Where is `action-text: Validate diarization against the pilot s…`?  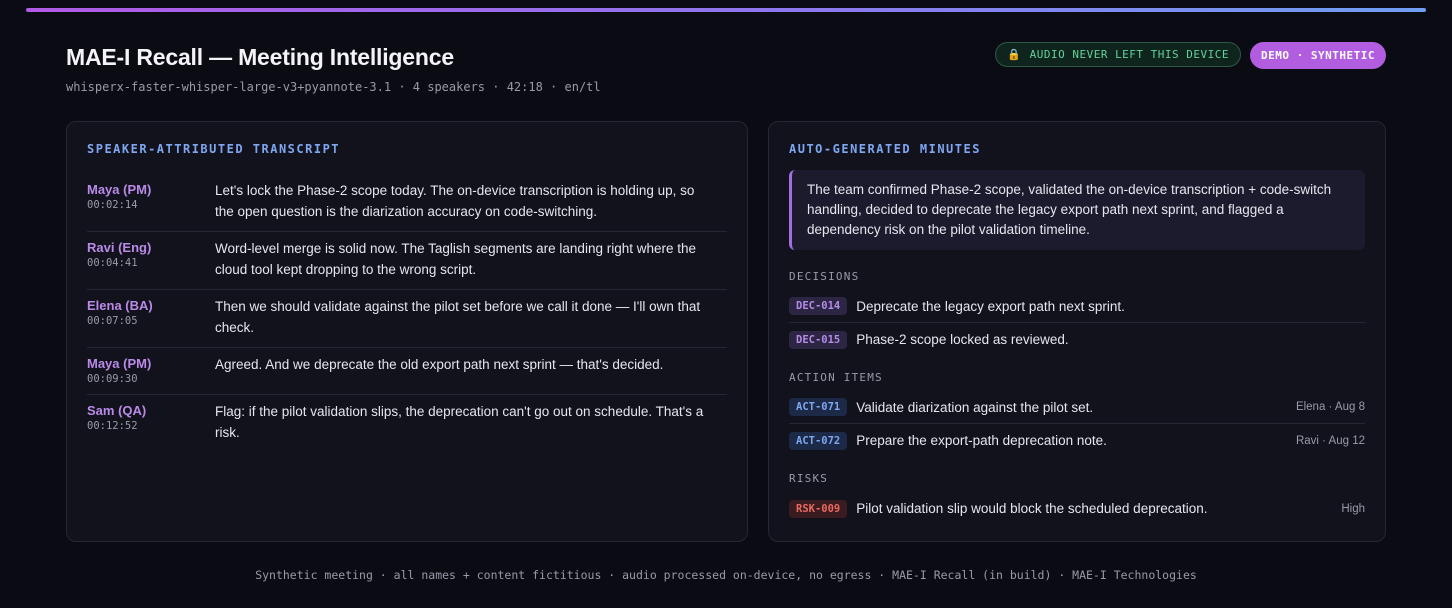
action-text: Validate diarization against the pilot s… is located at coordinates (975, 407).